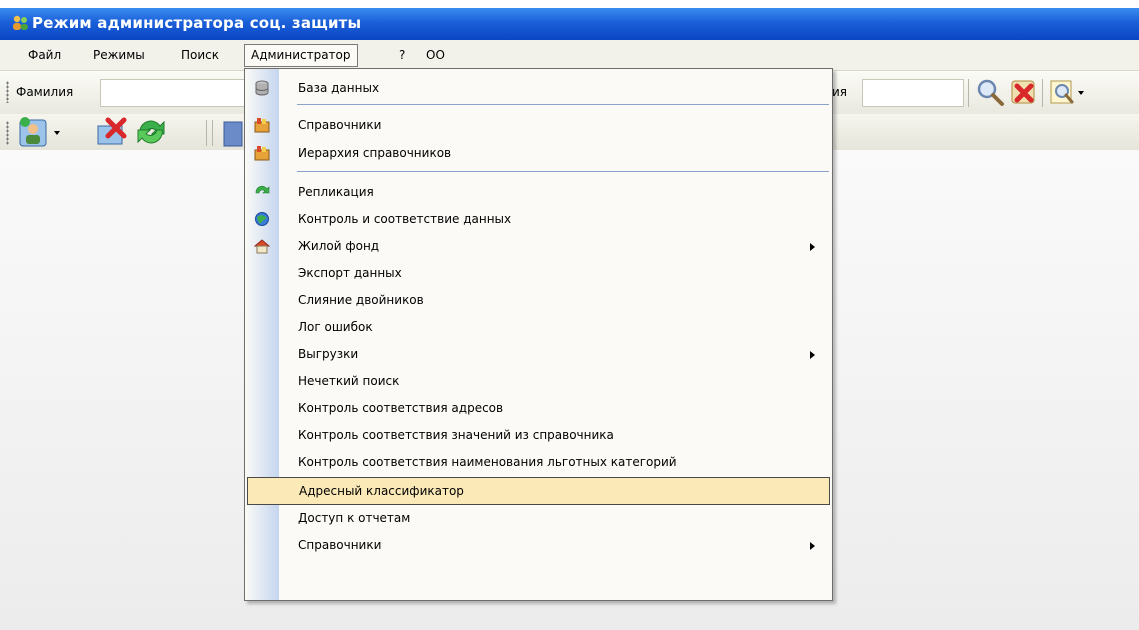 The image size is (1139, 630). I want to click on menu-item-label: Контроль соответствия адресов, so click(401, 408).